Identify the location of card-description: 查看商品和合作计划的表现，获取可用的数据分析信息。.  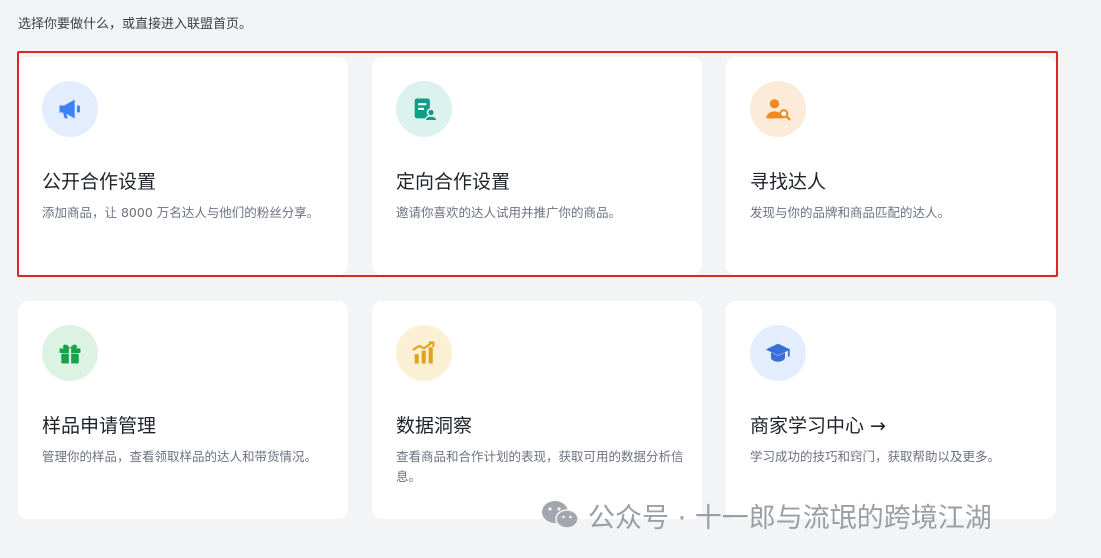
(540, 466).